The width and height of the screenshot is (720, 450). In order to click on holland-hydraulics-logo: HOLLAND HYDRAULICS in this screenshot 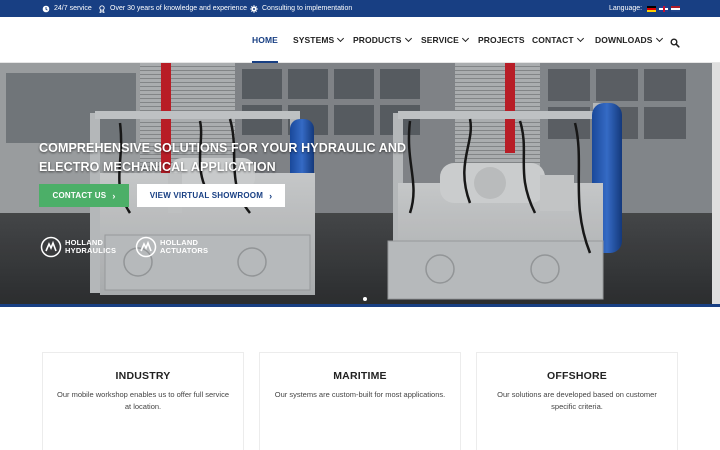, I will do `click(78, 247)`.